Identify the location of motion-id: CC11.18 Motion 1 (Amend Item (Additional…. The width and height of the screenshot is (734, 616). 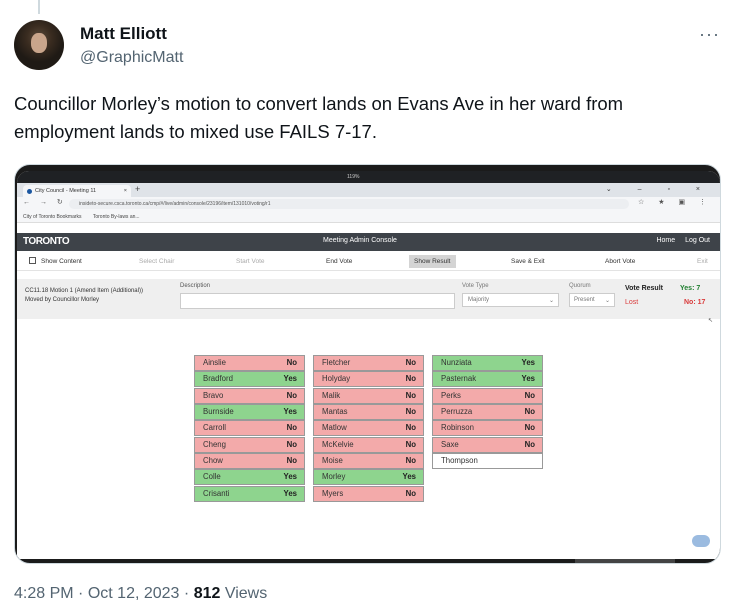
(84, 296).